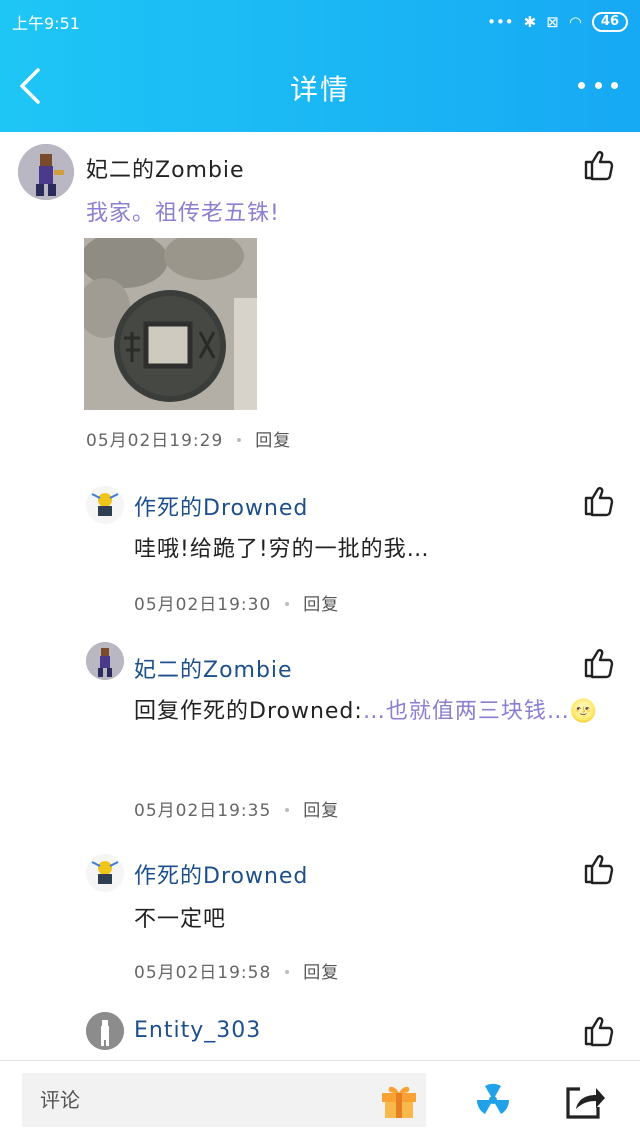 This screenshot has height=1139, width=640. What do you see at coordinates (165, 168) in the screenshot?
I see `post-author: 妃二的Zombie` at bounding box center [165, 168].